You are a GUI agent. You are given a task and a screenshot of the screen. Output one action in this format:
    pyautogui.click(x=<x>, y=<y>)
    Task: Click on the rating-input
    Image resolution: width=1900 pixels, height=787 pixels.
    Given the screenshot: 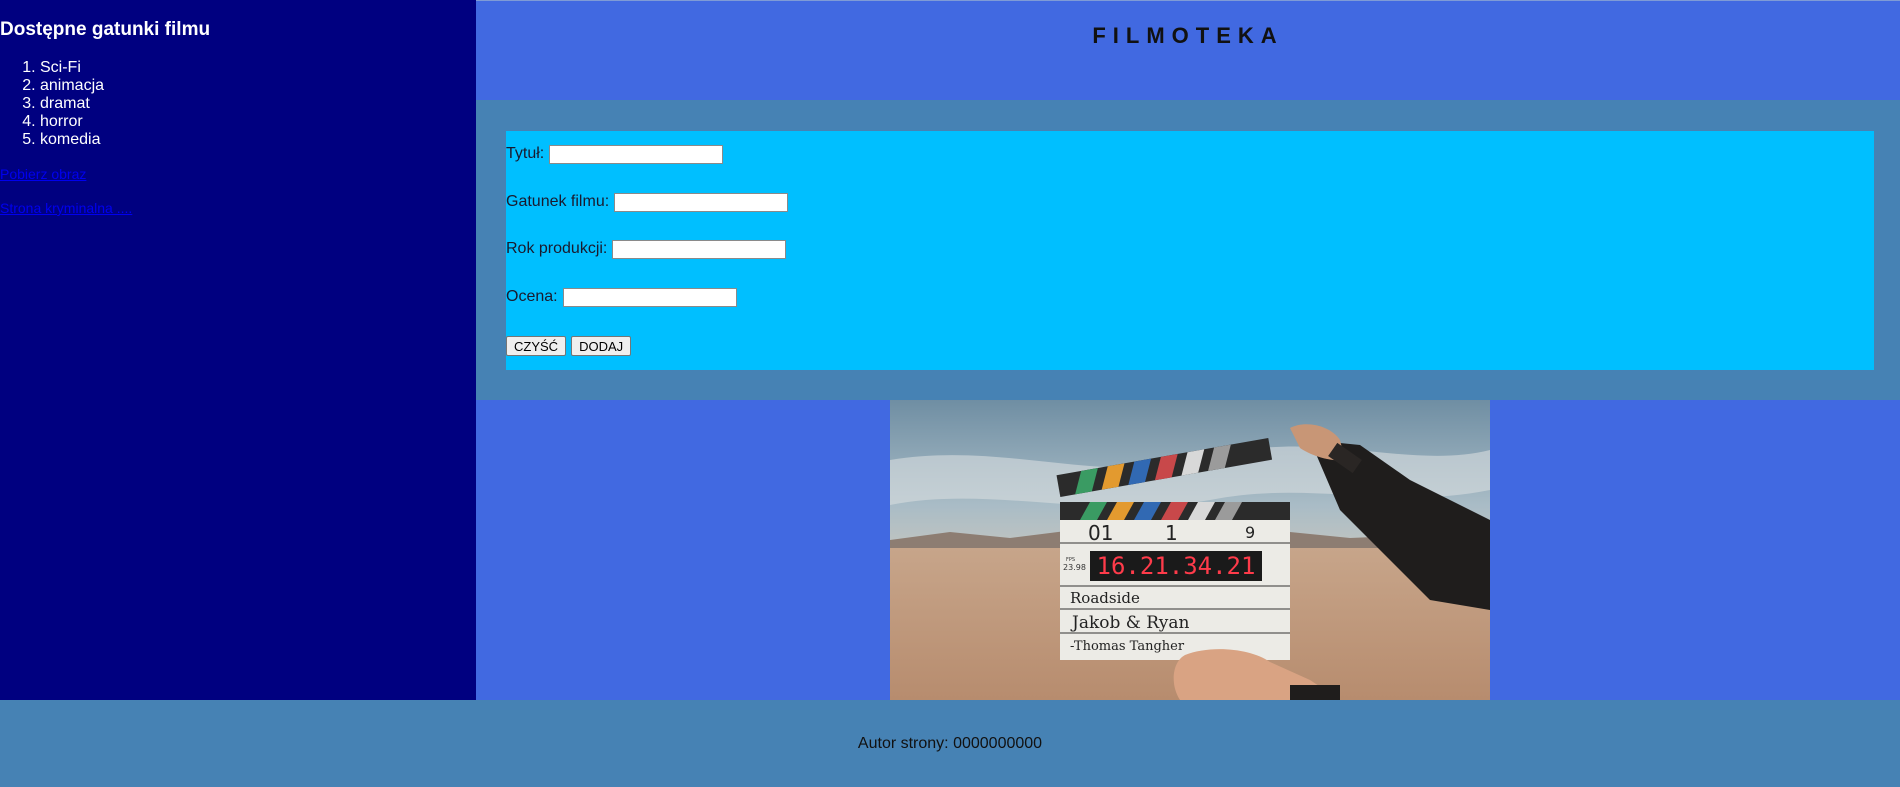 What is the action you would take?
    pyautogui.click(x=649, y=297)
    